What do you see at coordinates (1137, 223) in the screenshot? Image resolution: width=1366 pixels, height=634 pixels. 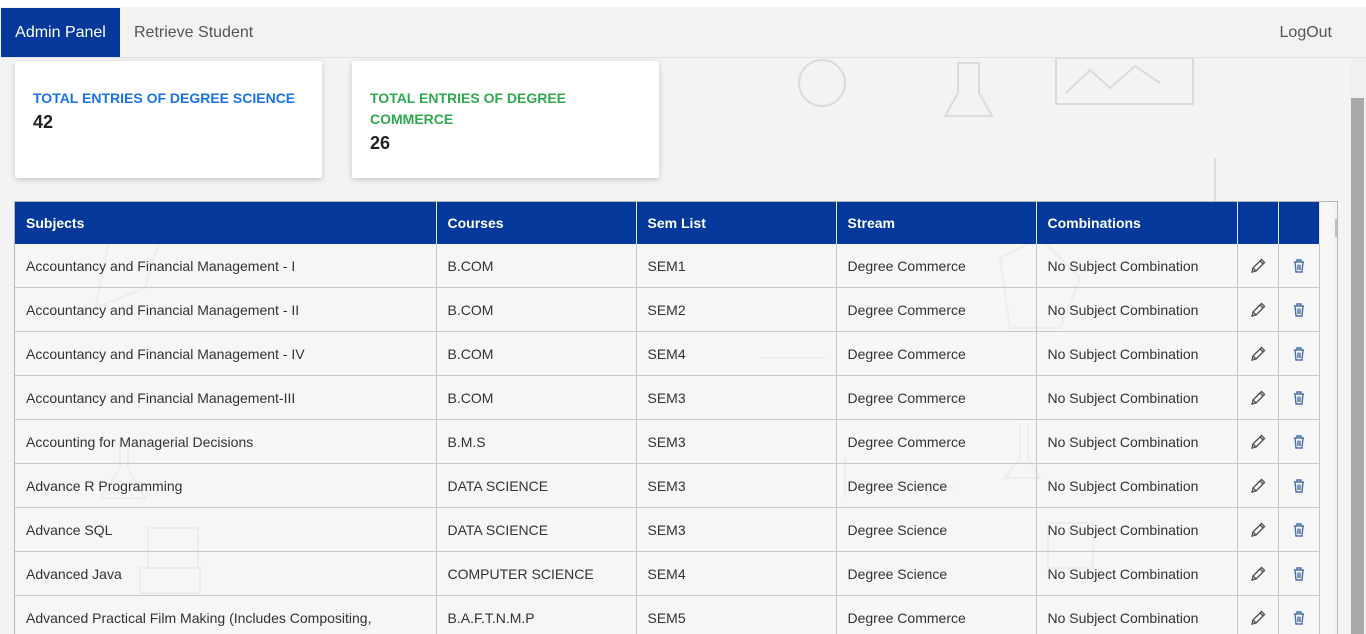 I see `header-combinations: Combinations` at bounding box center [1137, 223].